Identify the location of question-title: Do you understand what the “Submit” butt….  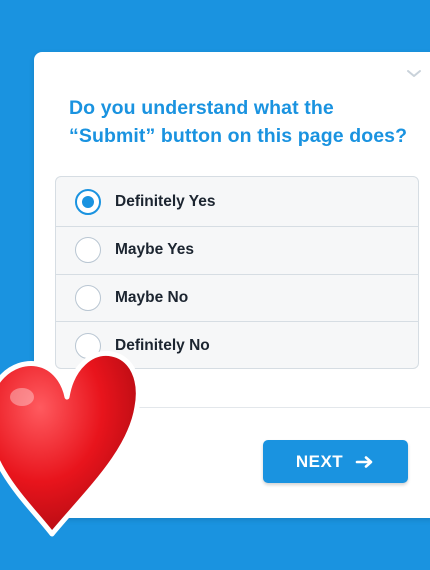
(247, 122).